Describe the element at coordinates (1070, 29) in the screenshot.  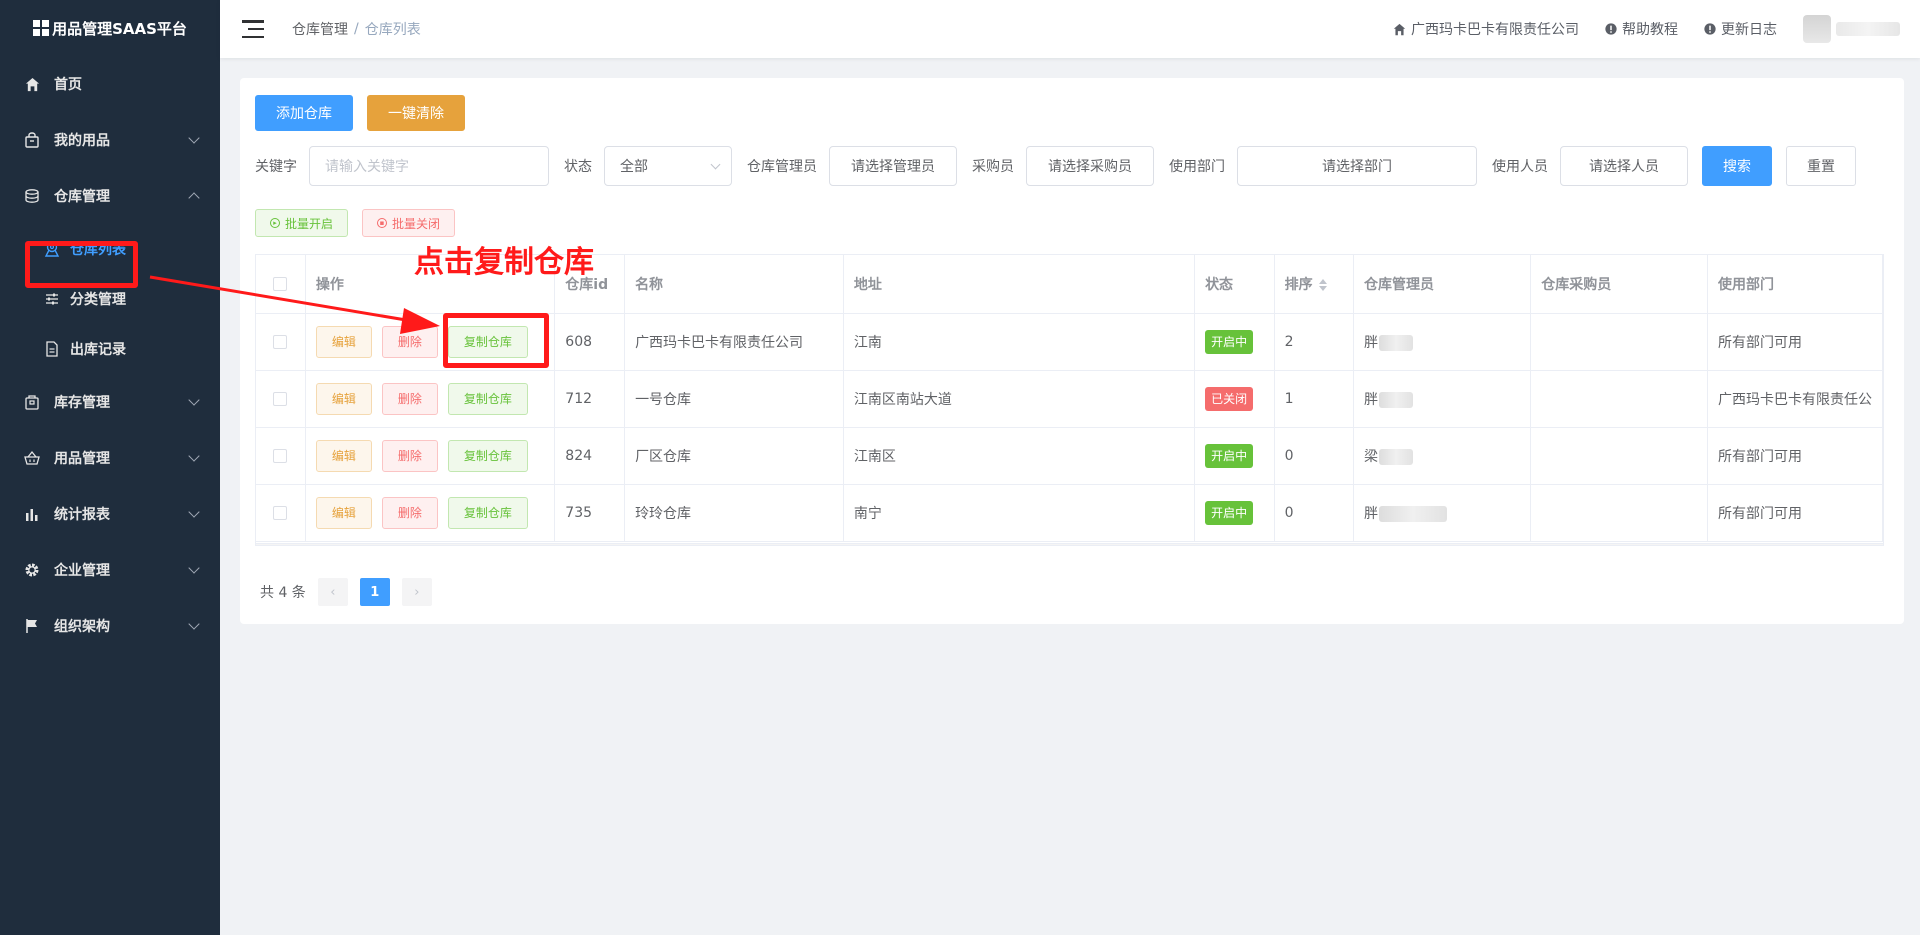
I see `top-header: 仓库管理 / 仓库列表 广西玛卡巴卡有限责任公司 帮助教程 更新日志` at that location.